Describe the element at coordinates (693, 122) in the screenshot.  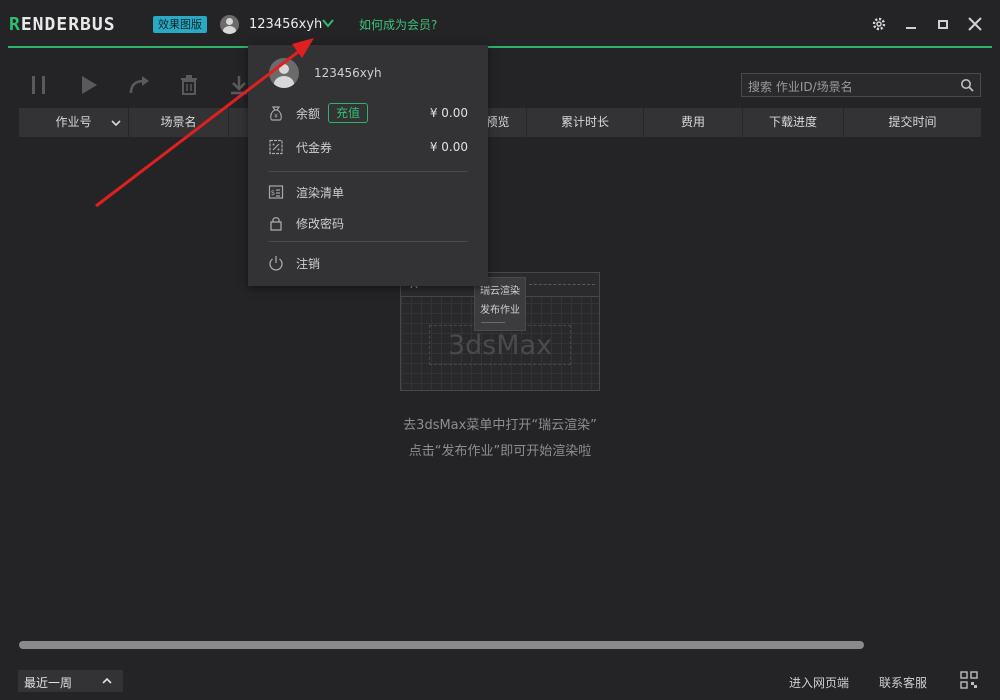
I see `column-header-cost: 费用` at that location.